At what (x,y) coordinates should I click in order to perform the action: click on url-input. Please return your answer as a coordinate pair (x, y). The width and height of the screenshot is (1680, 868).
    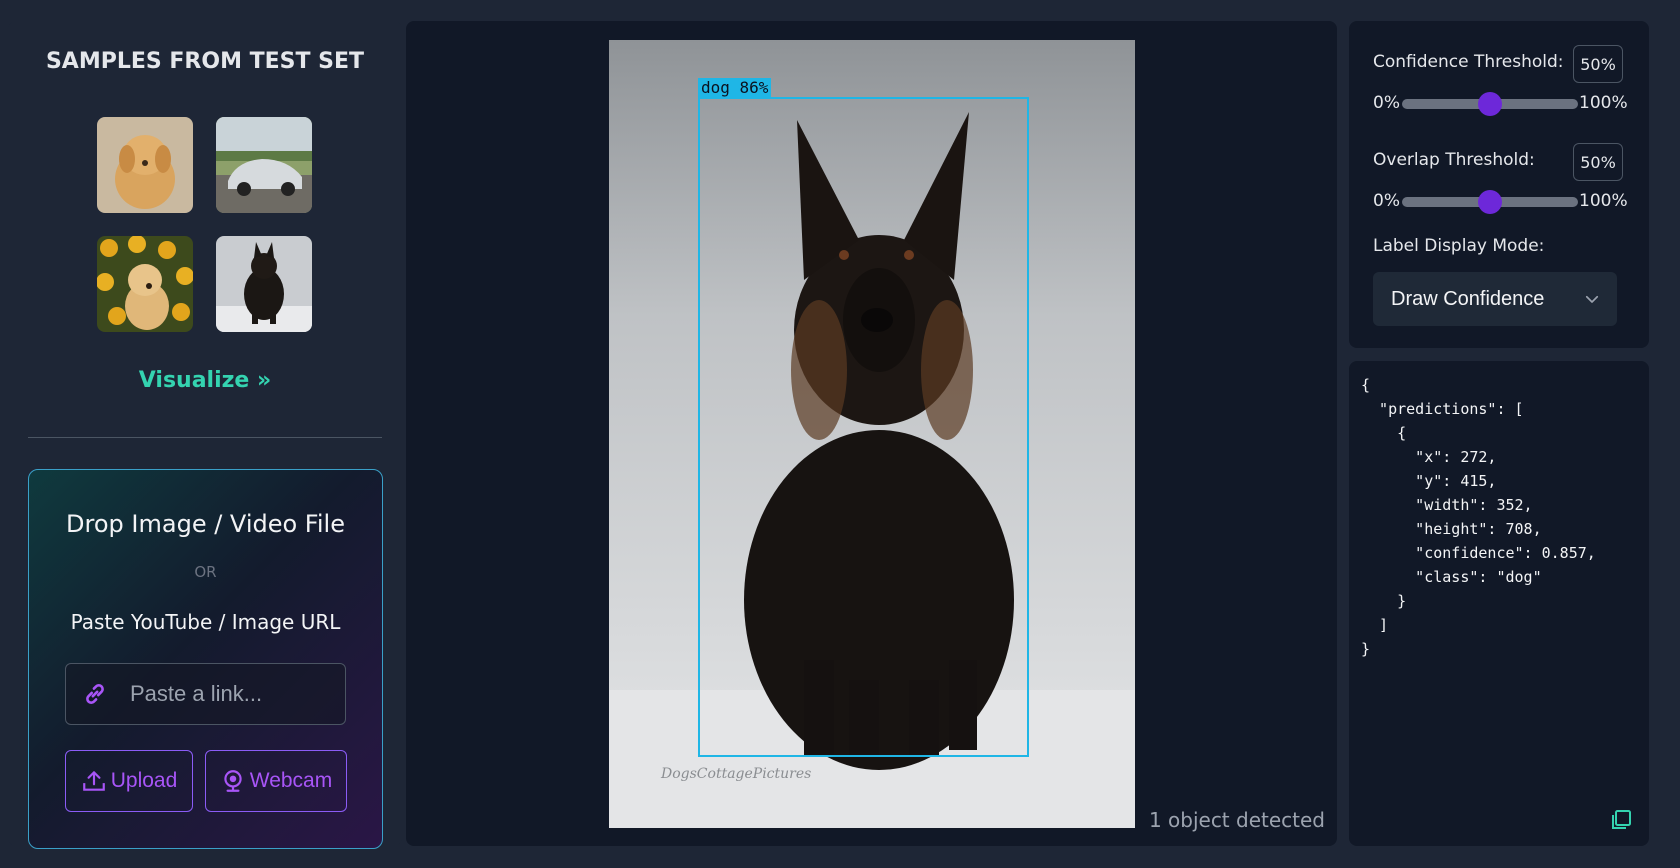
    Looking at the image, I should click on (230, 694).